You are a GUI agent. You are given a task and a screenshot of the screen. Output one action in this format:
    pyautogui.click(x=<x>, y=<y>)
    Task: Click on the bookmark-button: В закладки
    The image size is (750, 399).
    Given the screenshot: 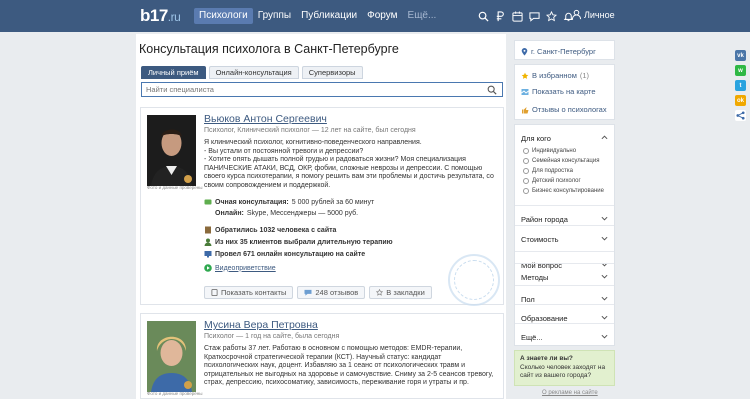 What is the action you would take?
    pyautogui.click(x=400, y=292)
    